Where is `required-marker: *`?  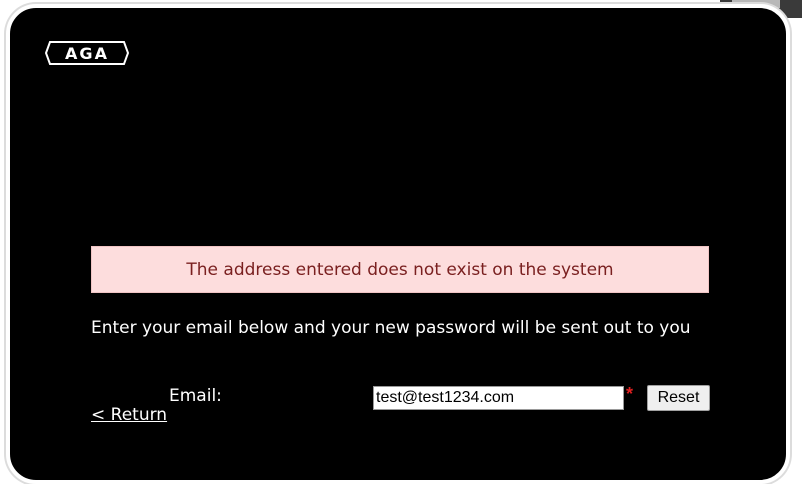
required-marker: * is located at coordinates (630, 394).